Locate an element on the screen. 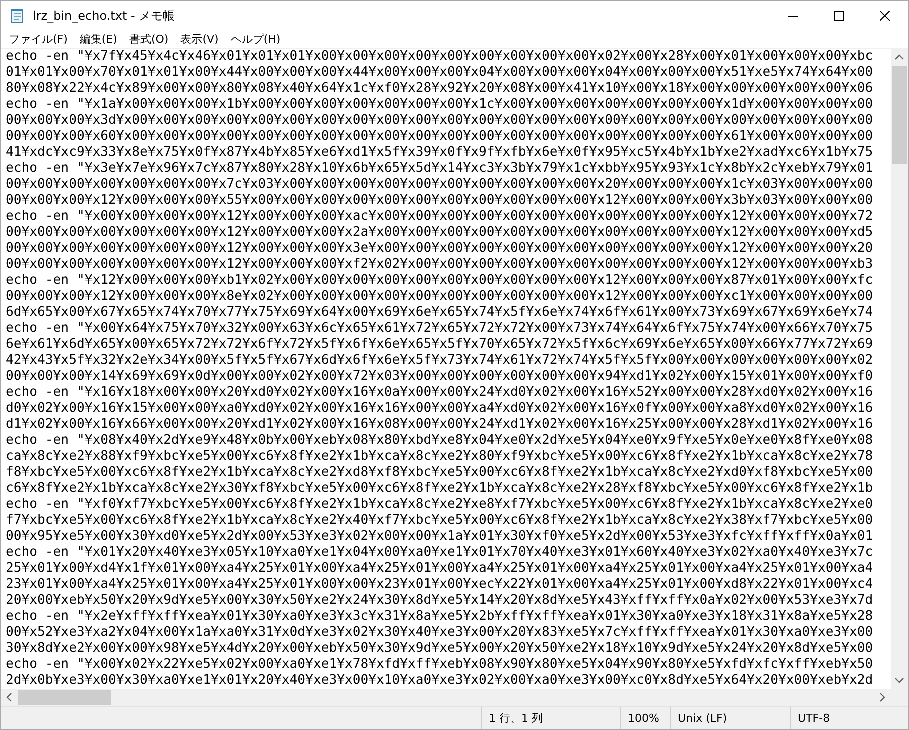 The image size is (909, 730). text-line: 01¥x01¥x00¥x70¥x01¥x01¥x00¥x44¥x00¥x00¥x00¥x44¥x00¥x00¥x00¥x04¥x00¥x00¥x00¥x04¥x00¥x00¥x00¥x51¥xe5¥x74¥x64¥x00 is located at coordinates (440, 73).